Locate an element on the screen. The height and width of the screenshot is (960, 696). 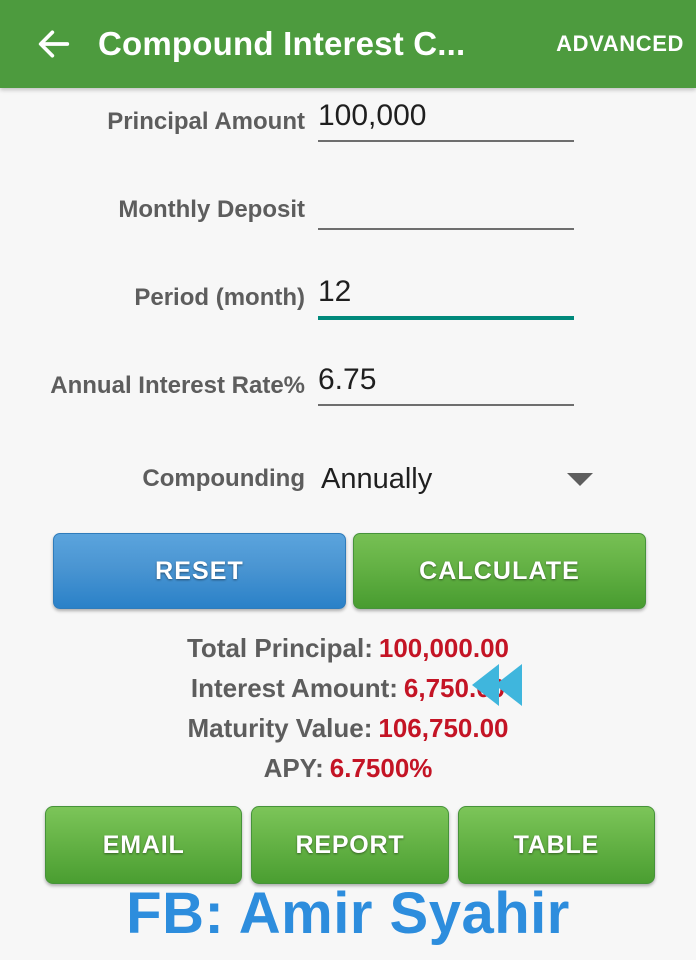
field-principal-amount: Principal Amount 100,000 is located at coordinates (348, 132).